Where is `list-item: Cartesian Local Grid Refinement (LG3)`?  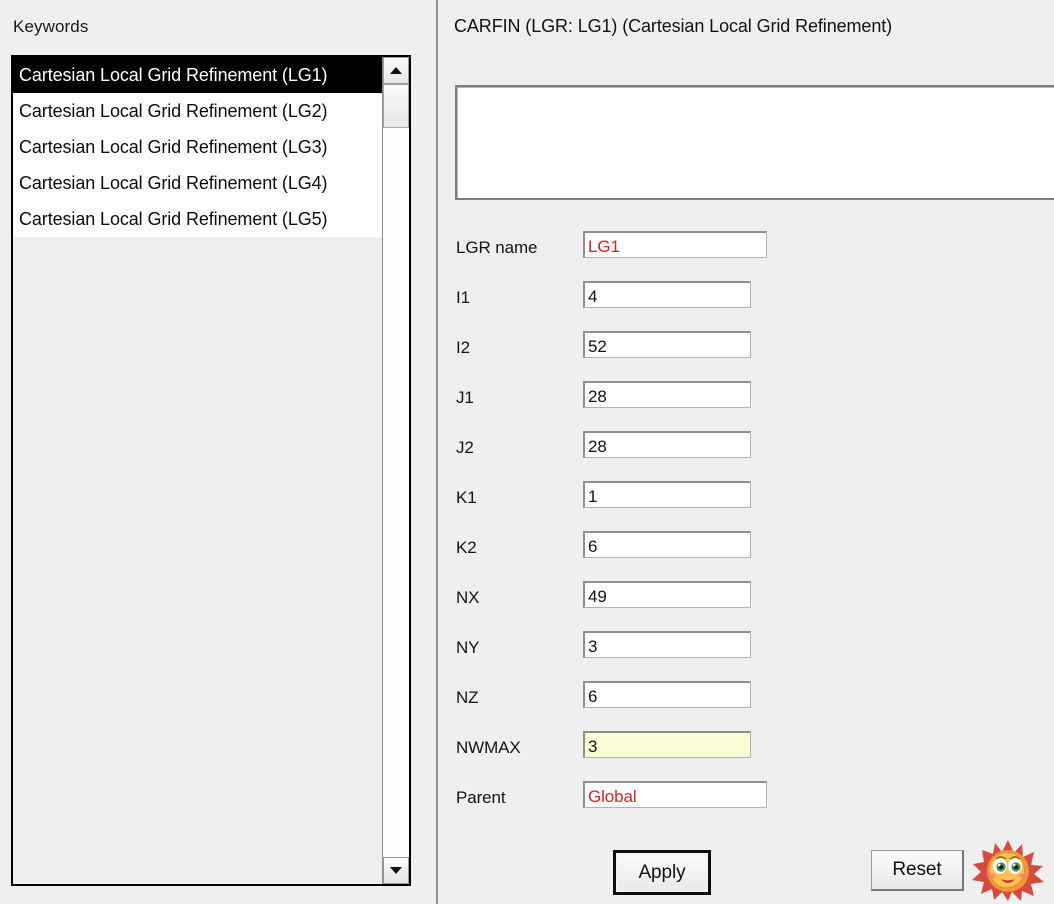 list-item: Cartesian Local Grid Refinement (LG3) is located at coordinates (197, 147).